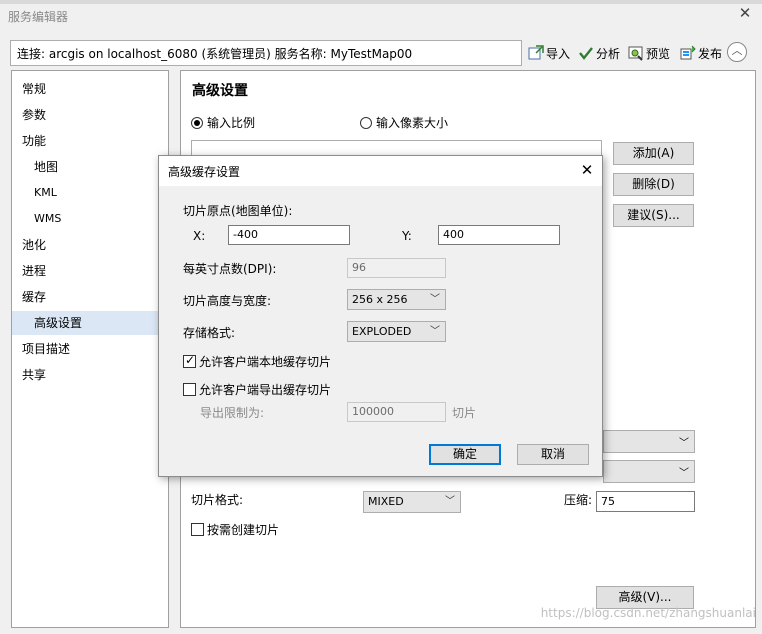 The width and height of the screenshot is (762, 634). What do you see at coordinates (289, 235) in the screenshot?
I see `origin-x-input: -400` at bounding box center [289, 235].